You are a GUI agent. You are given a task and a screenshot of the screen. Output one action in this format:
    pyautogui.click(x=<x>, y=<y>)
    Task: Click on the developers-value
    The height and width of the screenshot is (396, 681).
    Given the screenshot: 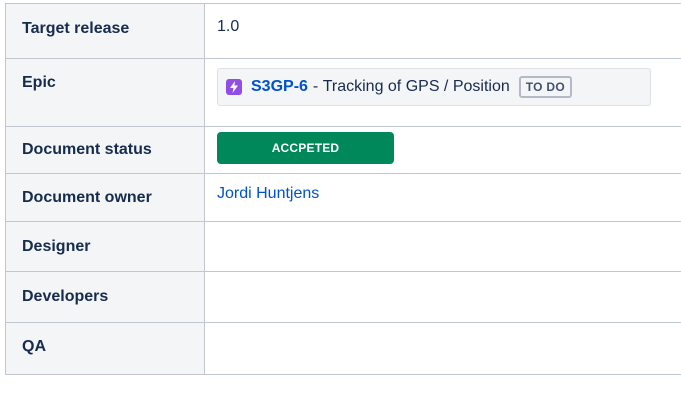 What is the action you would take?
    pyautogui.click(x=442, y=297)
    